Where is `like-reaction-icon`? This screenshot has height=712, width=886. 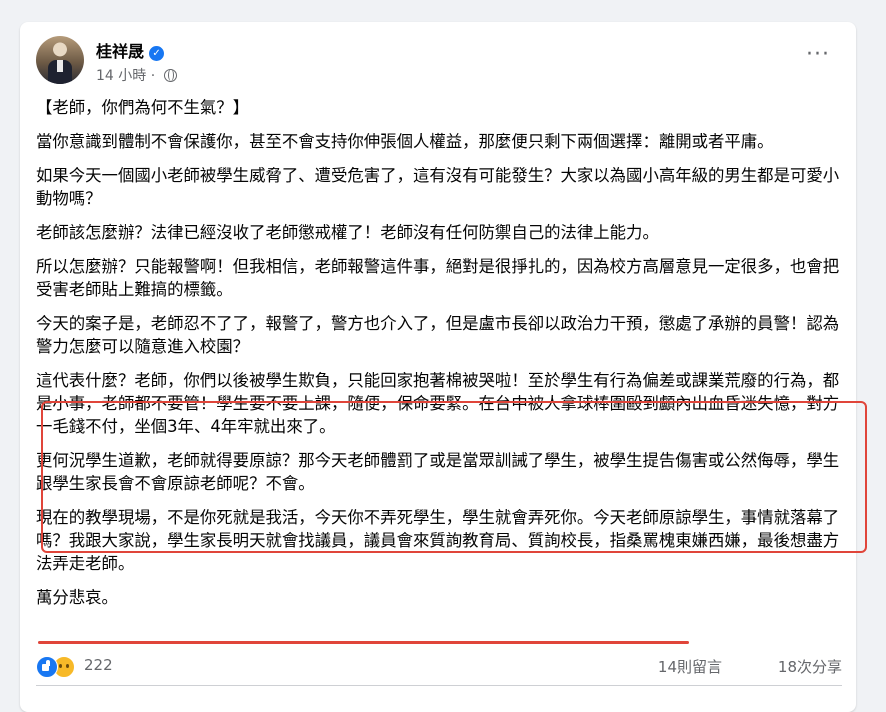
like-reaction-icon is located at coordinates (47, 667).